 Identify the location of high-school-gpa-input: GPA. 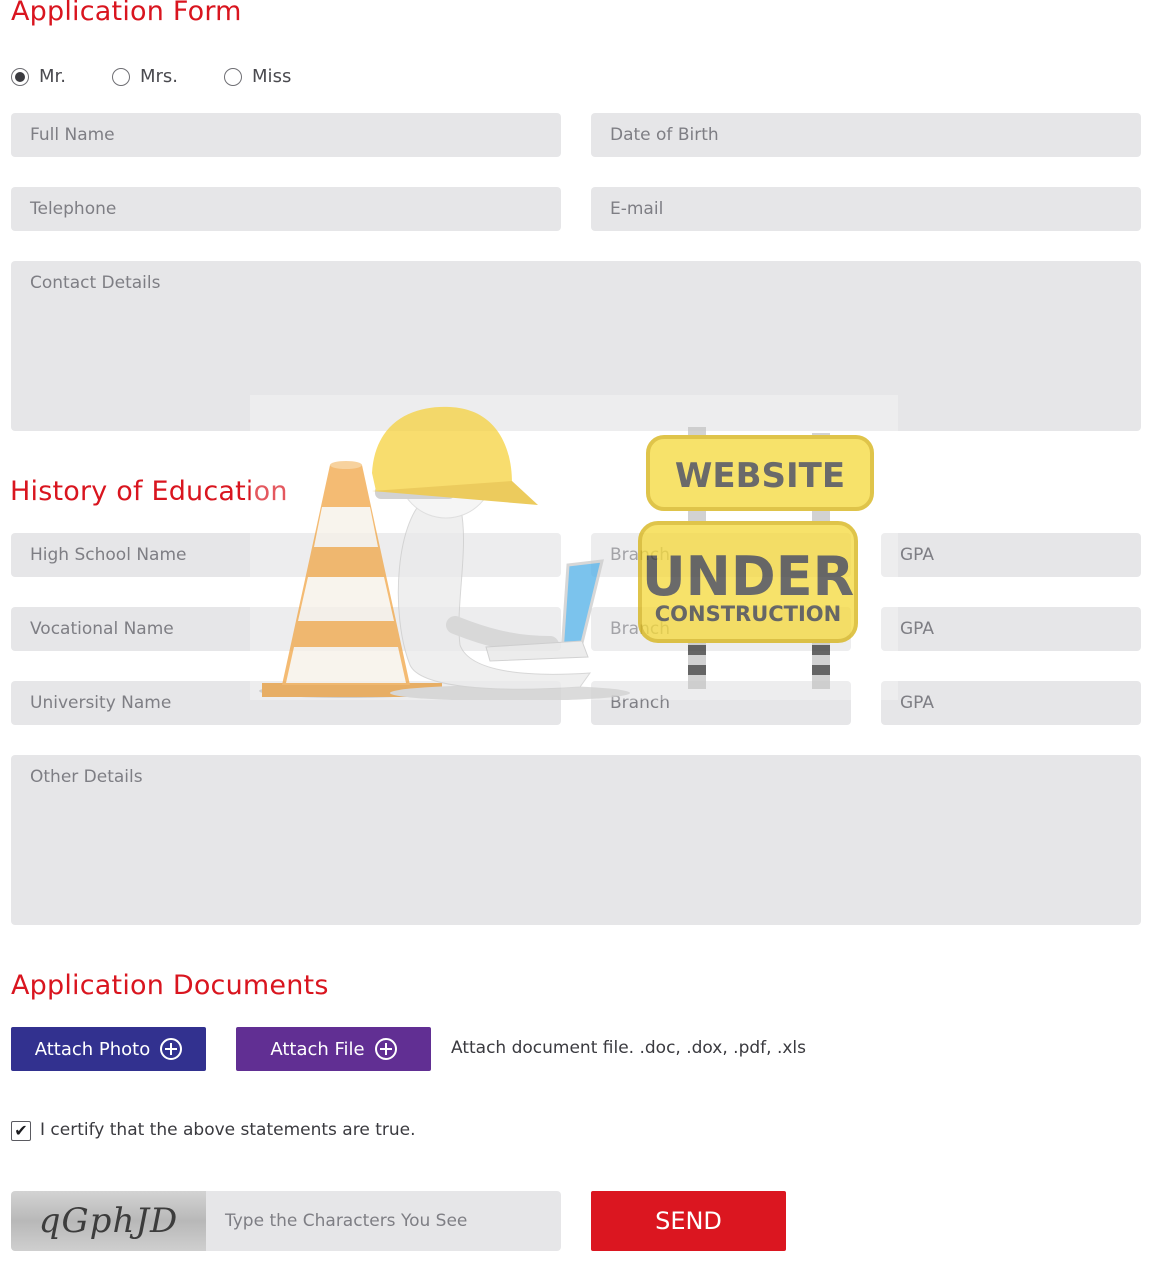
(1011, 555).